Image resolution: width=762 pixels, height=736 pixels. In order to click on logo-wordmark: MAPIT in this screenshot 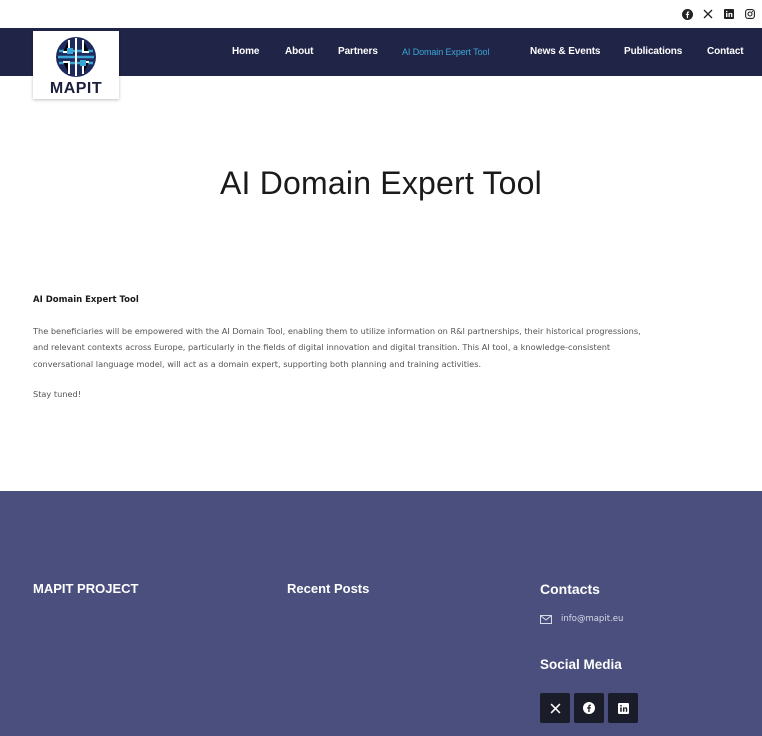, I will do `click(76, 88)`.